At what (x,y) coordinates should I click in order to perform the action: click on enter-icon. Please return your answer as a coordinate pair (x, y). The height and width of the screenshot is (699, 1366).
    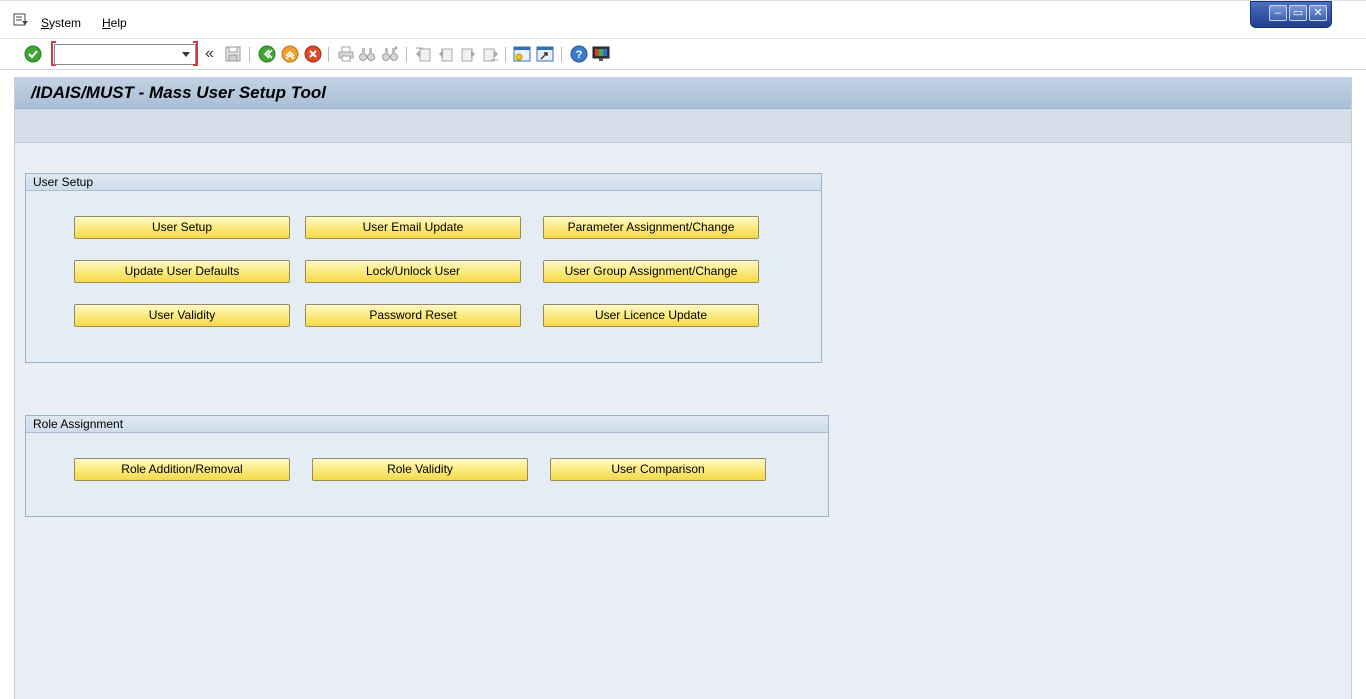
    Looking at the image, I should click on (33, 54).